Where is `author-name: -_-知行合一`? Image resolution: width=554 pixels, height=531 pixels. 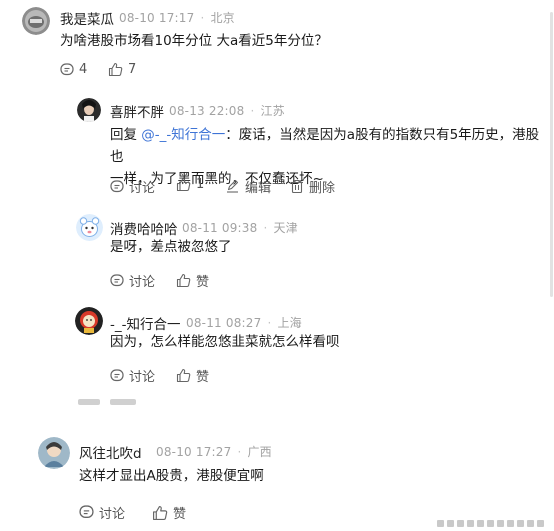
author-name: -_-知行合一 is located at coordinates (145, 323).